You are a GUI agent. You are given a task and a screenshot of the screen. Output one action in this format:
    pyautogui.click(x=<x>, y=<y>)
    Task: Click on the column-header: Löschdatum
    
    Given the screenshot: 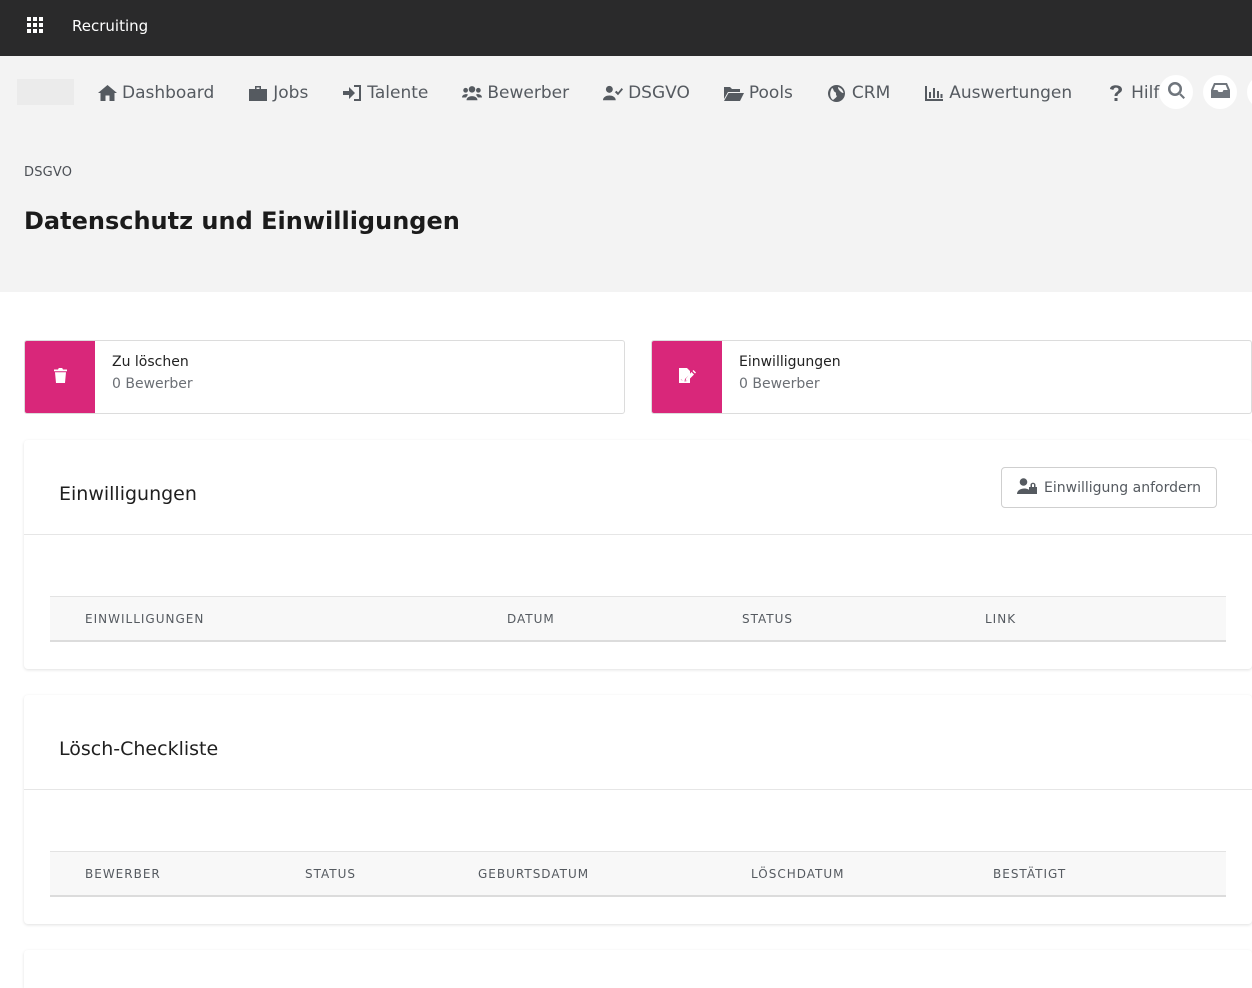 What is the action you would take?
    pyautogui.click(x=798, y=874)
    